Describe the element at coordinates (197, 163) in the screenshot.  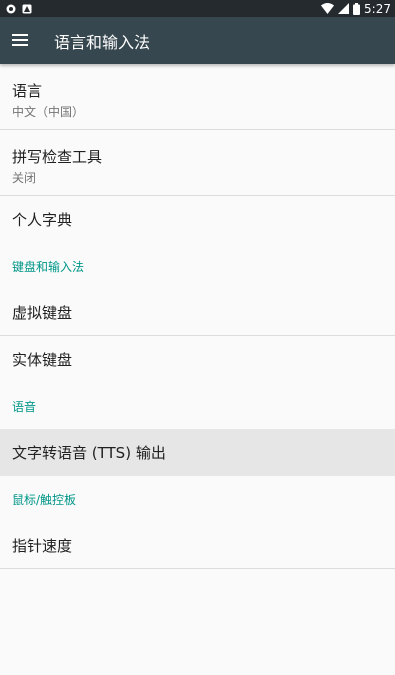
I see `setting-item-spellcheck: 拼写检查工具 关闭` at that location.